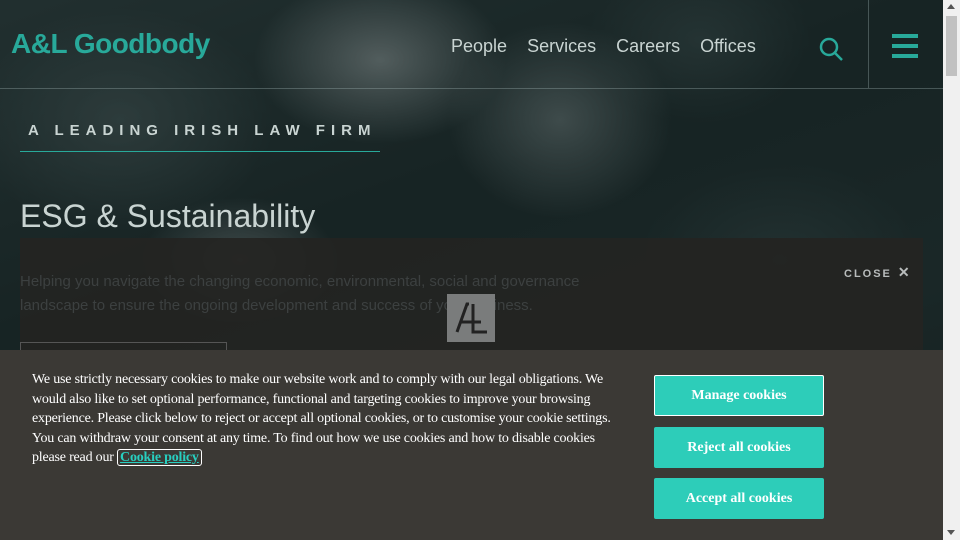  What do you see at coordinates (868, 44) in the screenshot?
I see `header-divider` at bounding box center [868, 44].